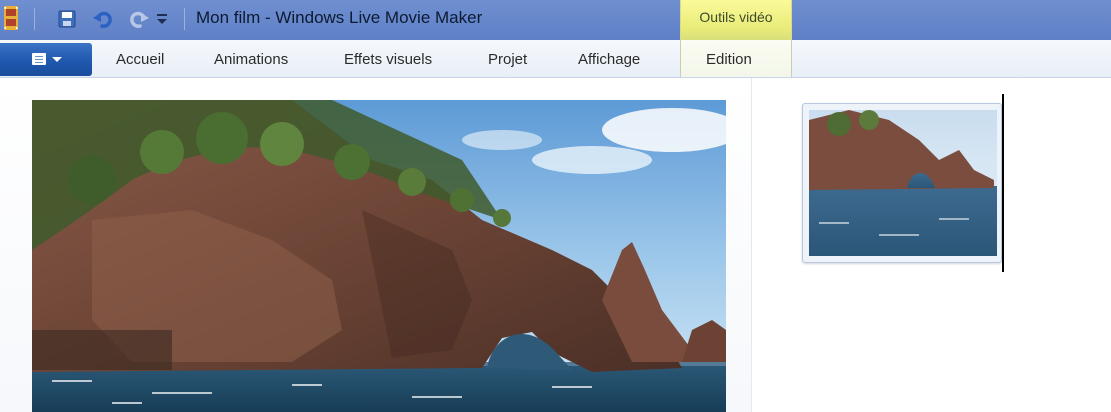 This screenshot has height=412, width=1111. I want to click on undo-icon, so click(103, 19).